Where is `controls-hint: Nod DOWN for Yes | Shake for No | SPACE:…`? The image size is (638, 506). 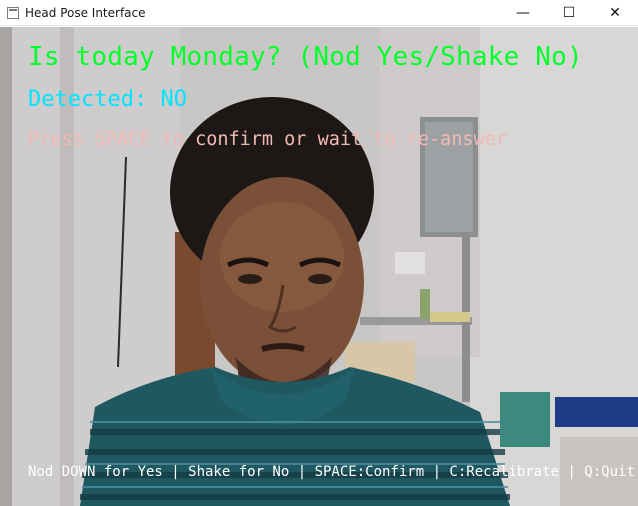 controls-hint: Nod DOWN for Yes | Shake for No | SPACE:… is located at coordinates (331, 472).